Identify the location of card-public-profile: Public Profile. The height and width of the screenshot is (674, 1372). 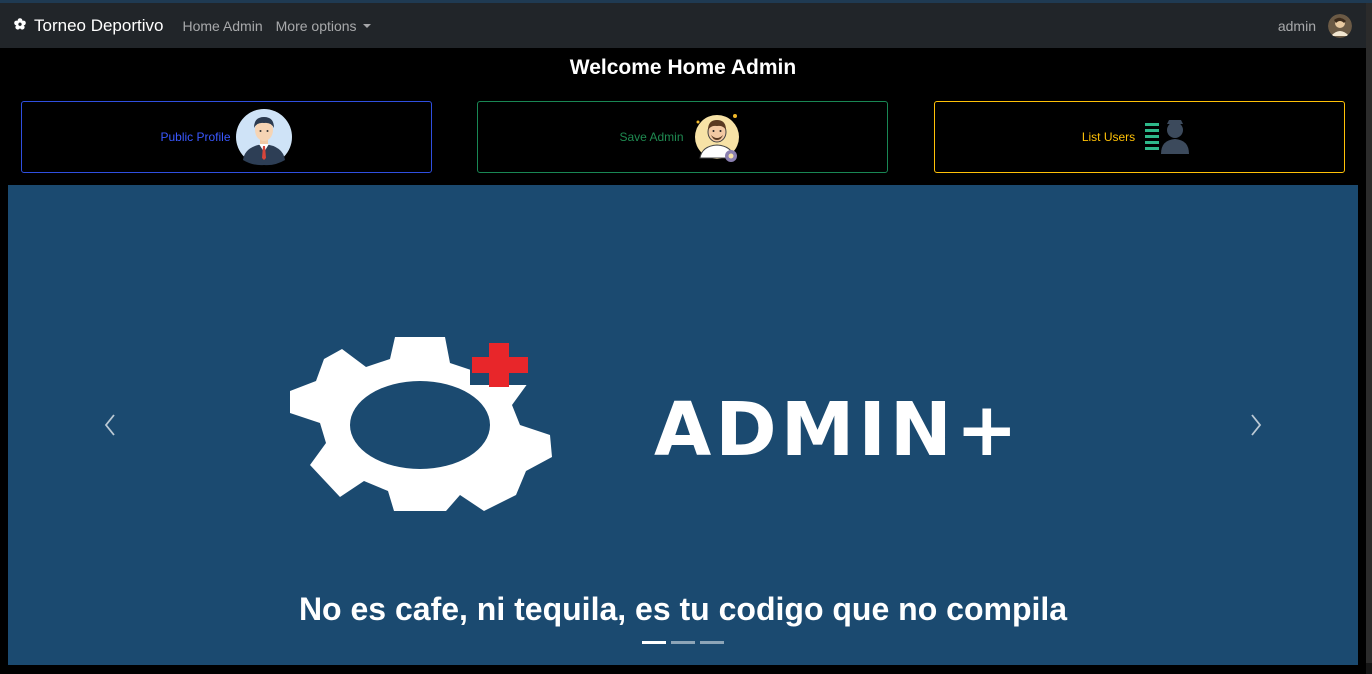
(226, 137).